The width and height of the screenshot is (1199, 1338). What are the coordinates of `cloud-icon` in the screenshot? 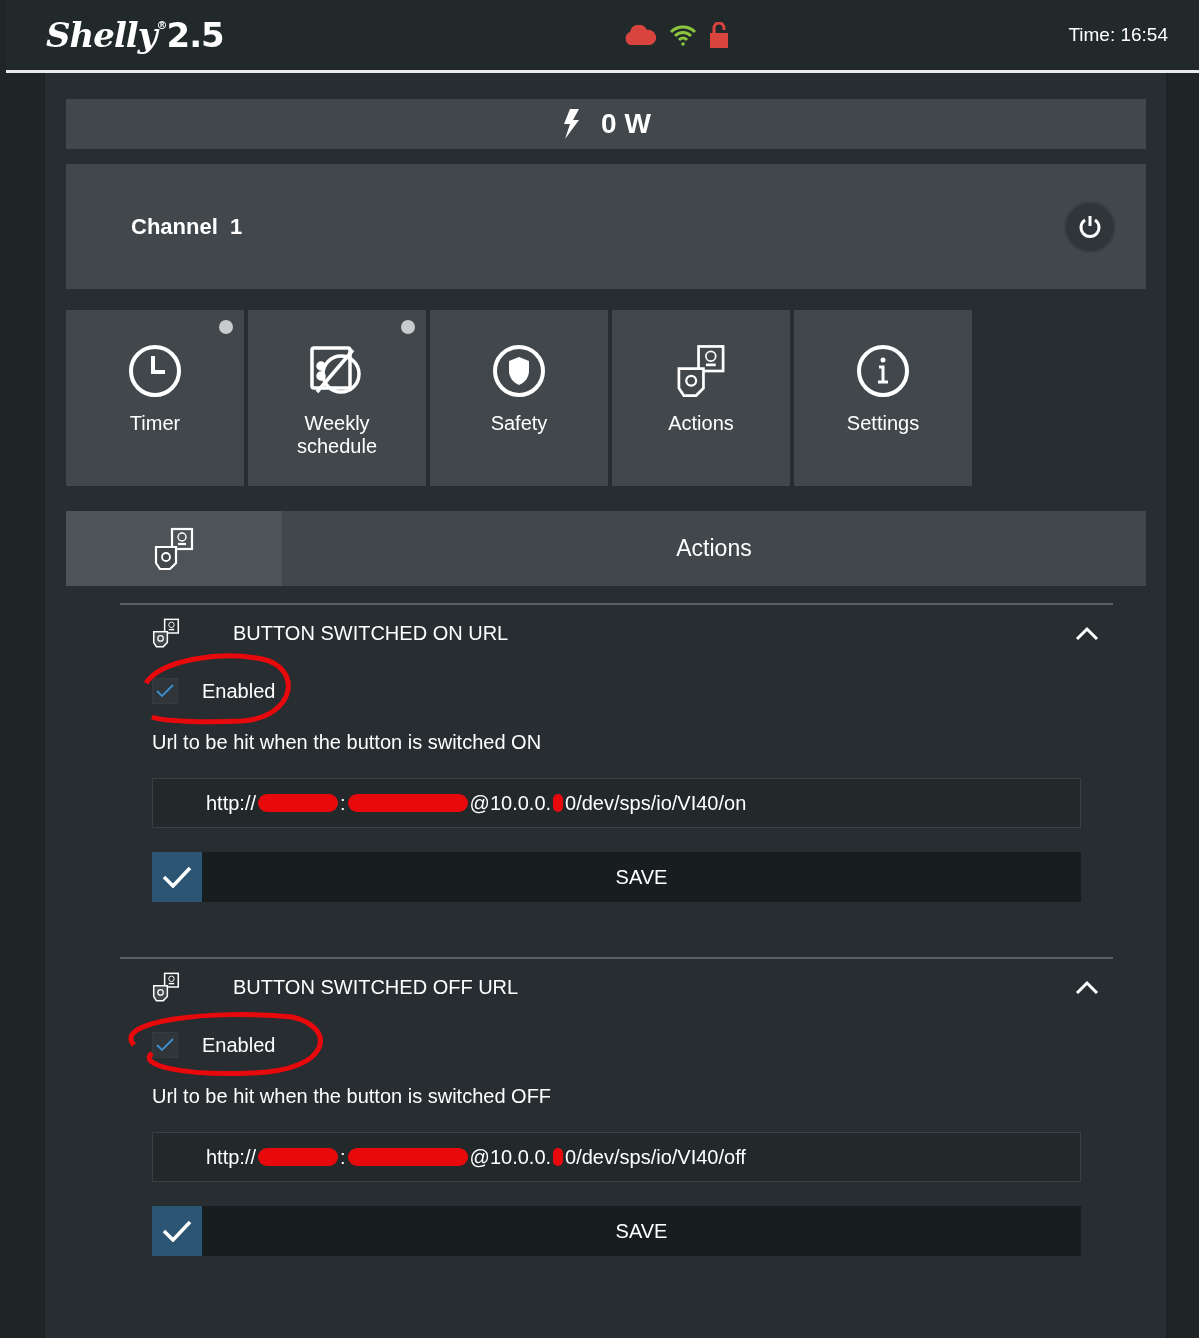 It's located at (640, 35).